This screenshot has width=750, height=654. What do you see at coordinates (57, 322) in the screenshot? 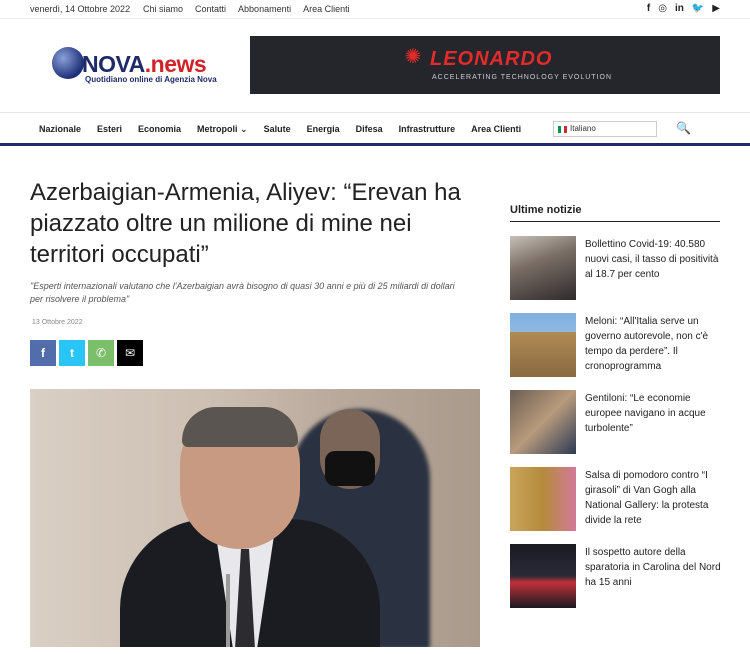
I see `article-date: 13 Ottobre 2022` at bounding box center [57, 322].